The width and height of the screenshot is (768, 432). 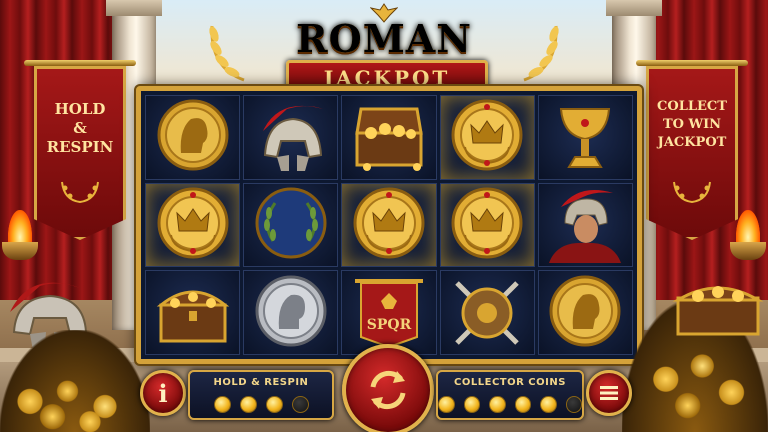 I want to click on hold-respin-label: HOLD & RESPIN, so click(x=261, y=382).